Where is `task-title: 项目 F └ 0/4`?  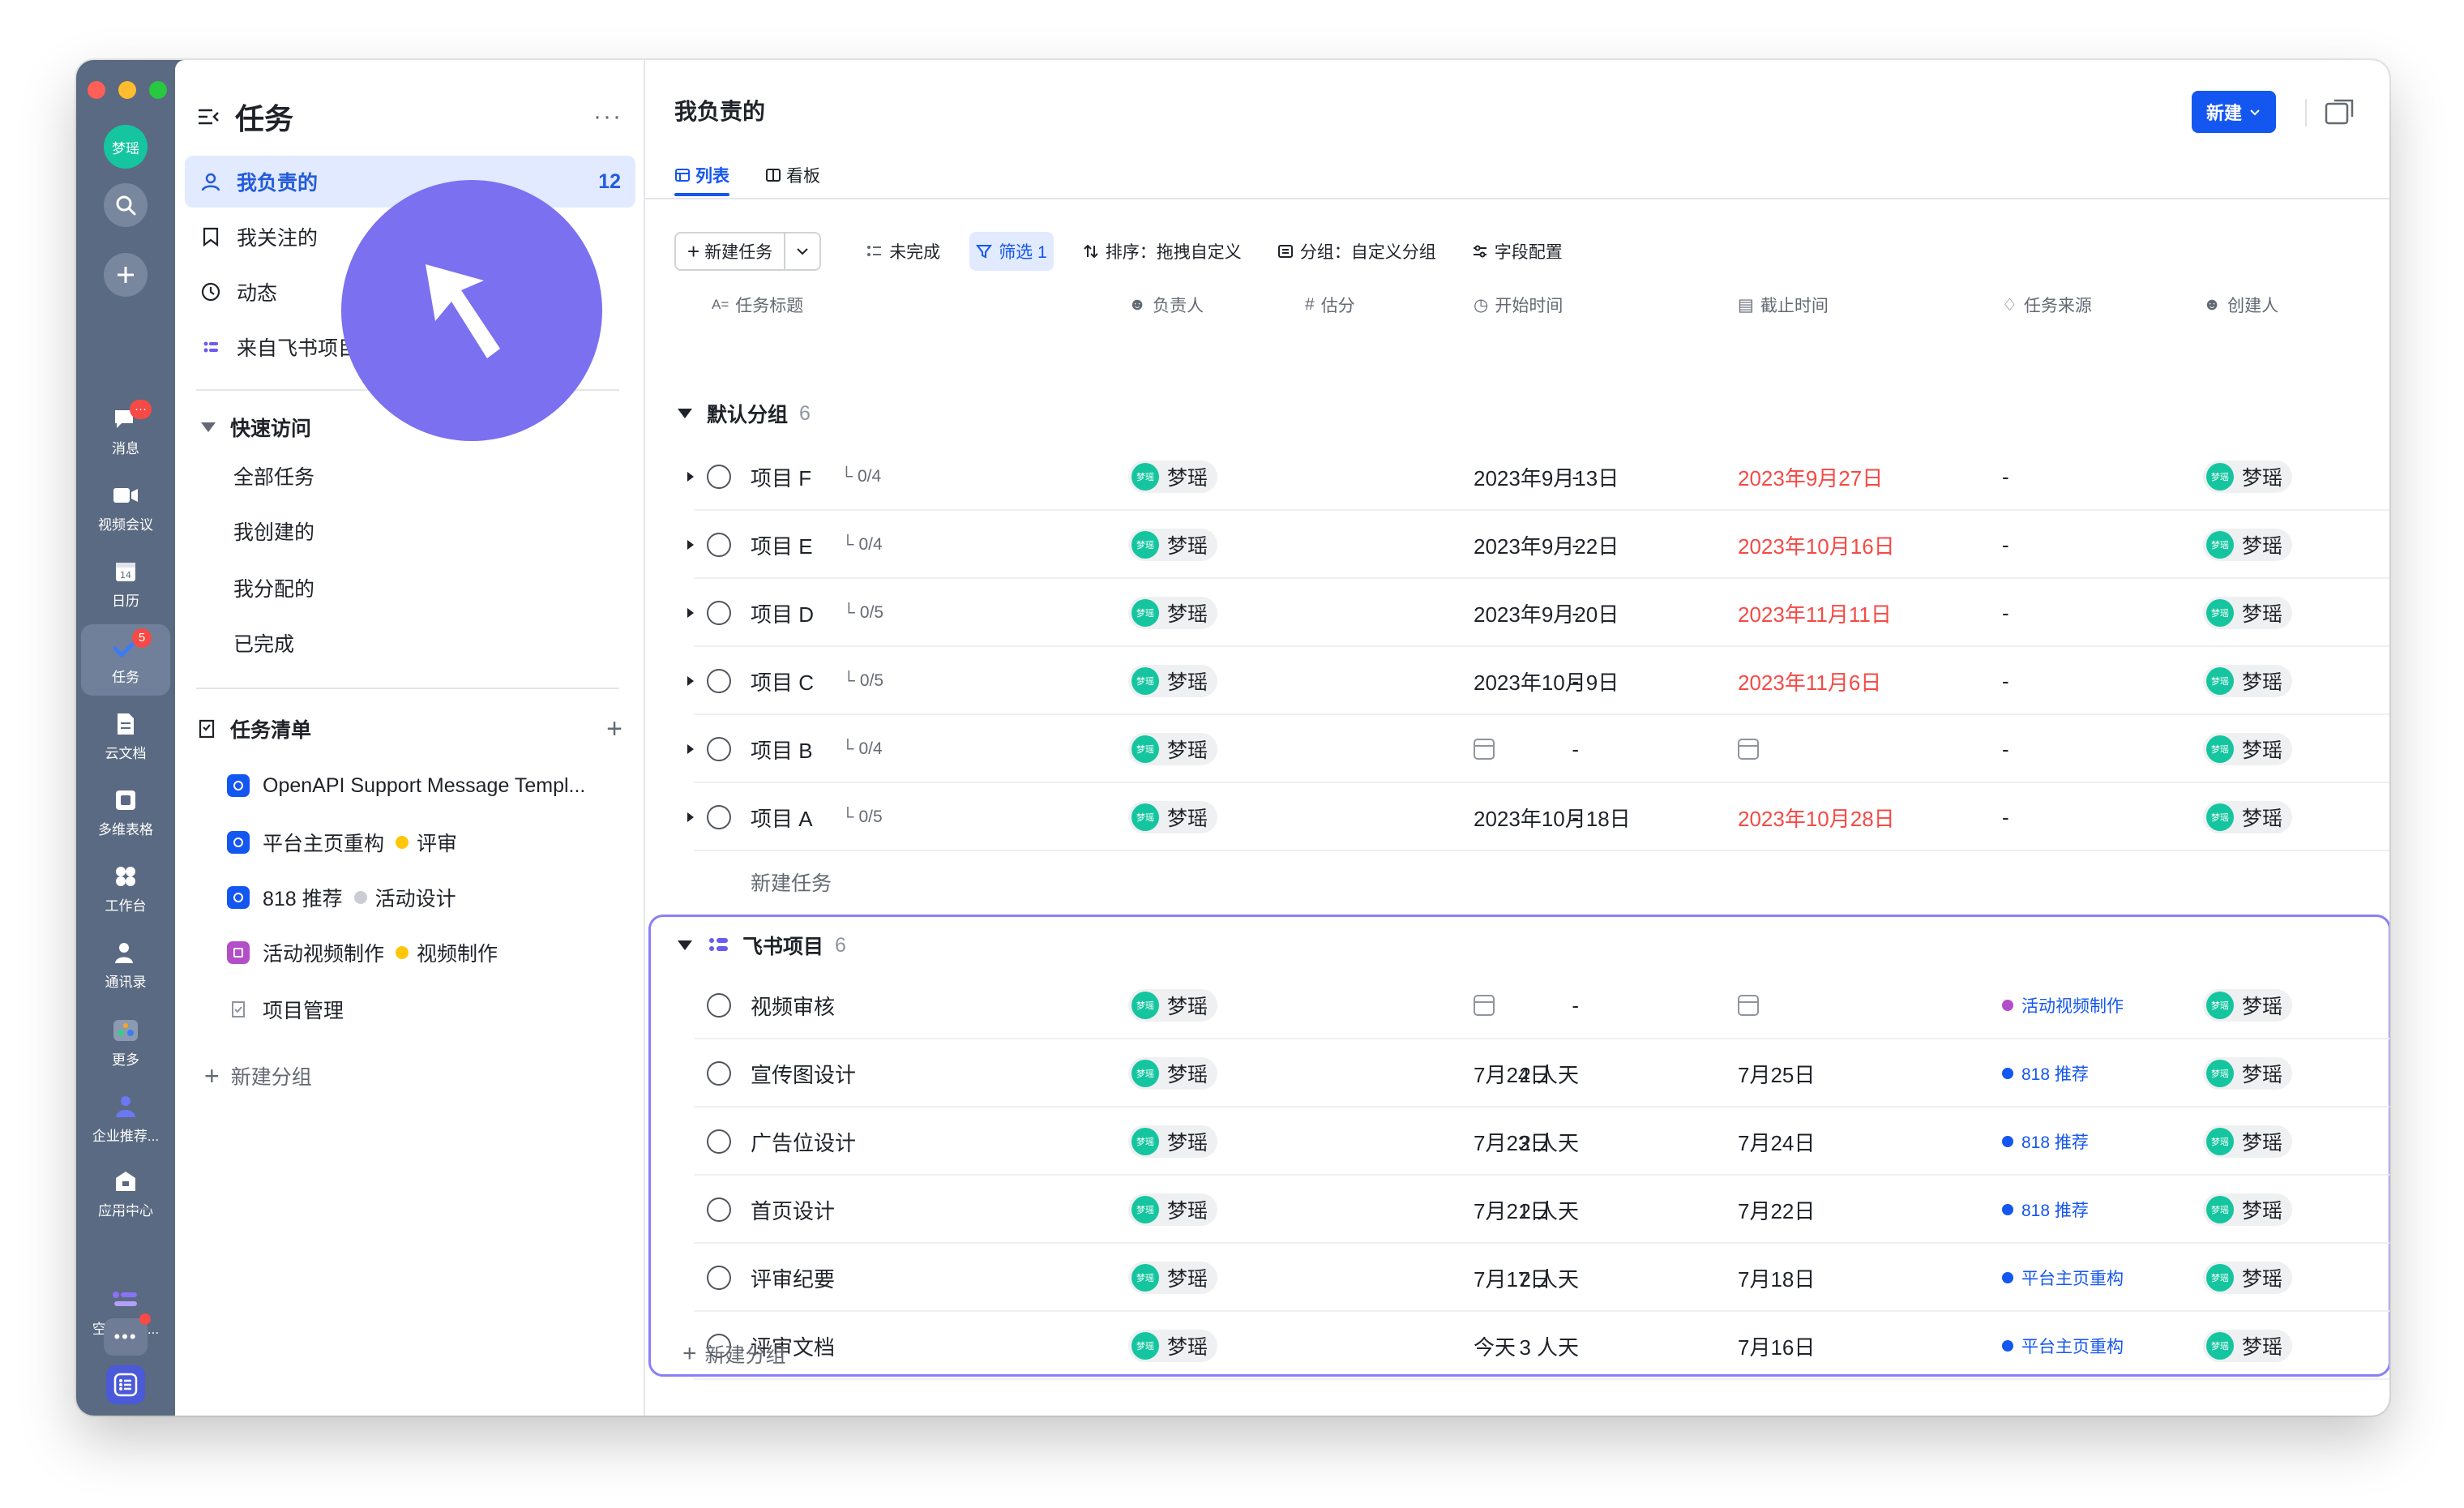 task-title: 项目 F └ 0/4 is located at coordinates (816, 477).